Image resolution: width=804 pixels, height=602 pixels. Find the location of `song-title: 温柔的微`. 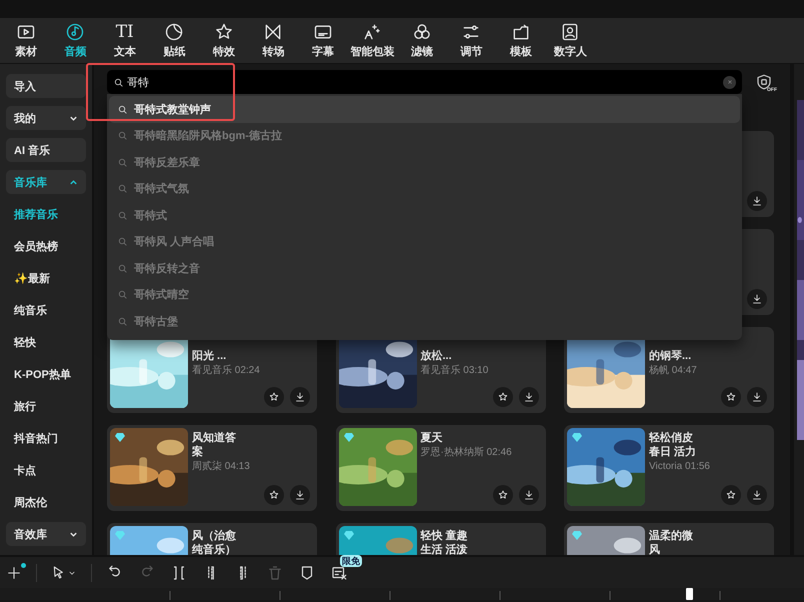

song-title: 温柔的微 is located at coordinates (671, 536).